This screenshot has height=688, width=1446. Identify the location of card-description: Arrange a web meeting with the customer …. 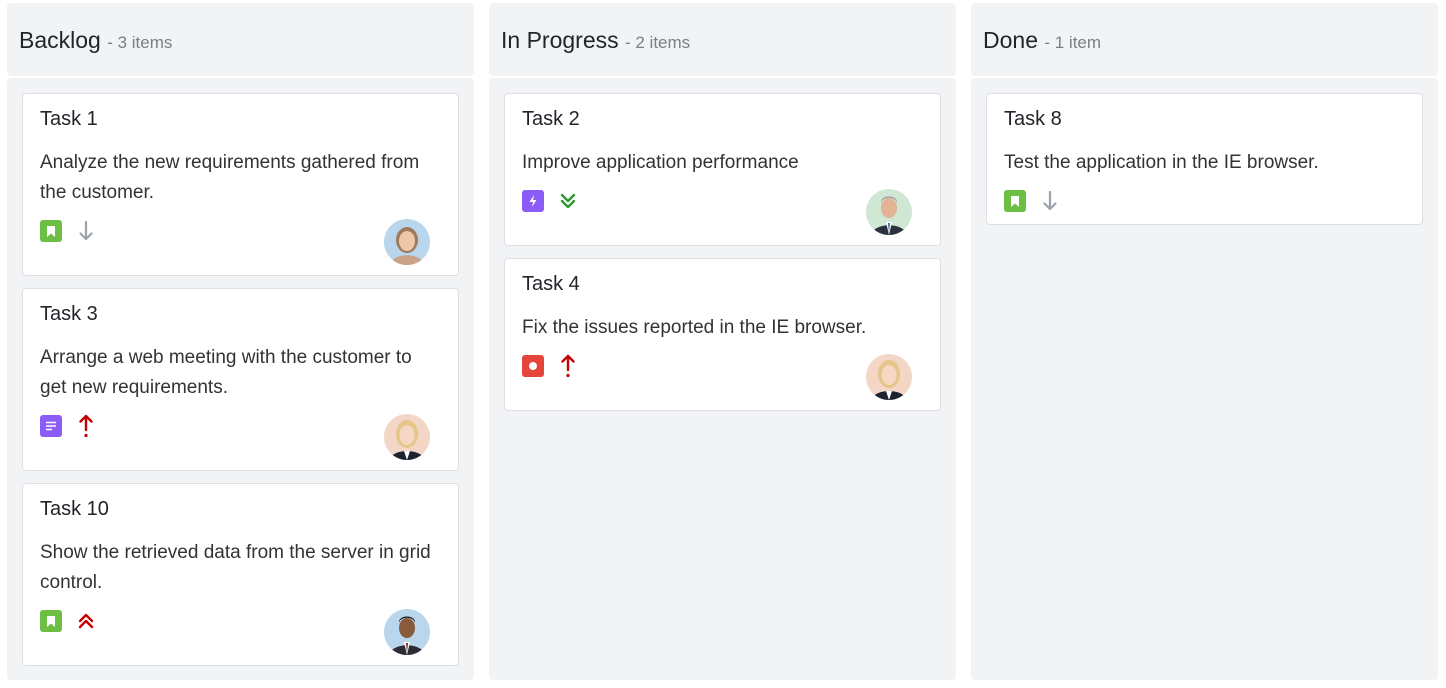
(226, 372).